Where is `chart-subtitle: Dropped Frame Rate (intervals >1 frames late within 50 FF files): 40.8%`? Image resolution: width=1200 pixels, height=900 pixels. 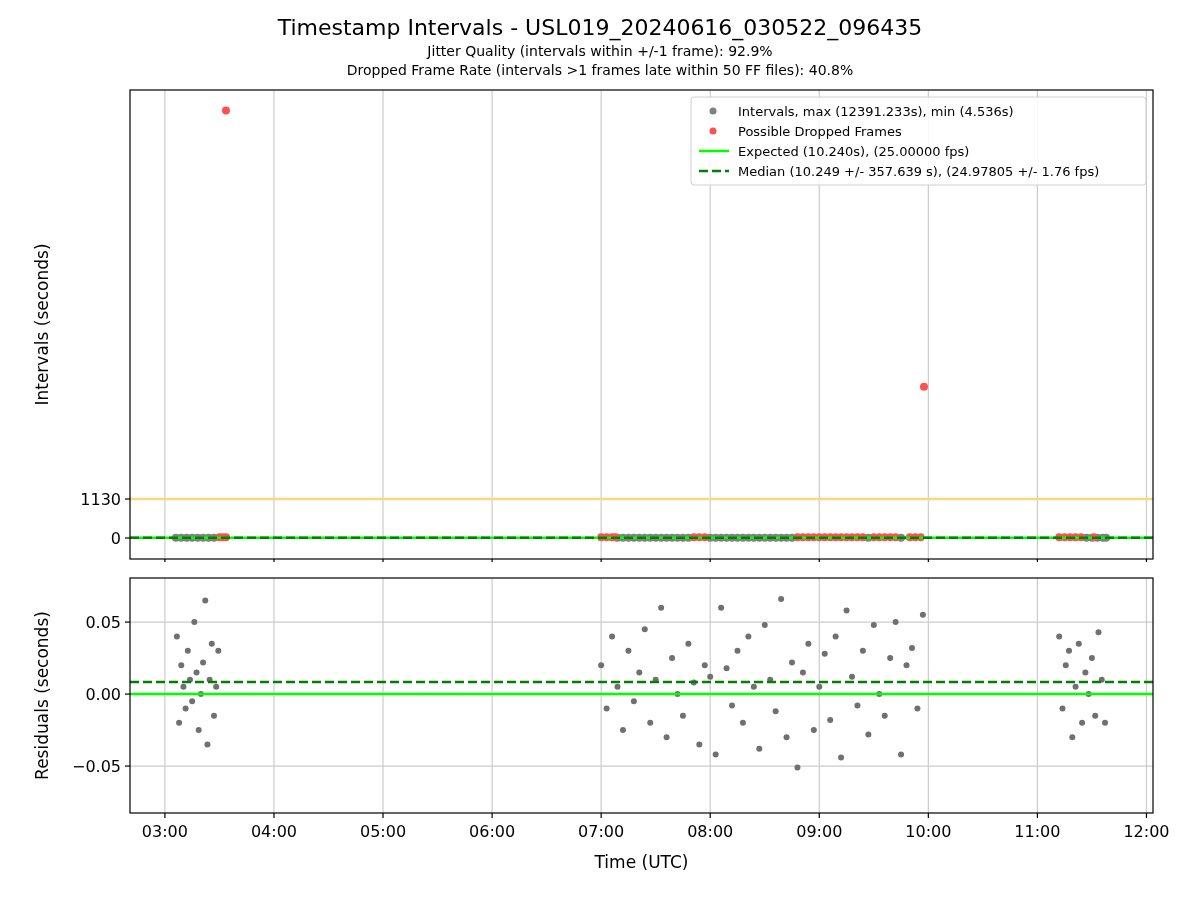 chart-subtitle: Dropped Frame Rate (intervals >1 frames late within 50 FF files): 40.8% is located at coordinates (600, 70).